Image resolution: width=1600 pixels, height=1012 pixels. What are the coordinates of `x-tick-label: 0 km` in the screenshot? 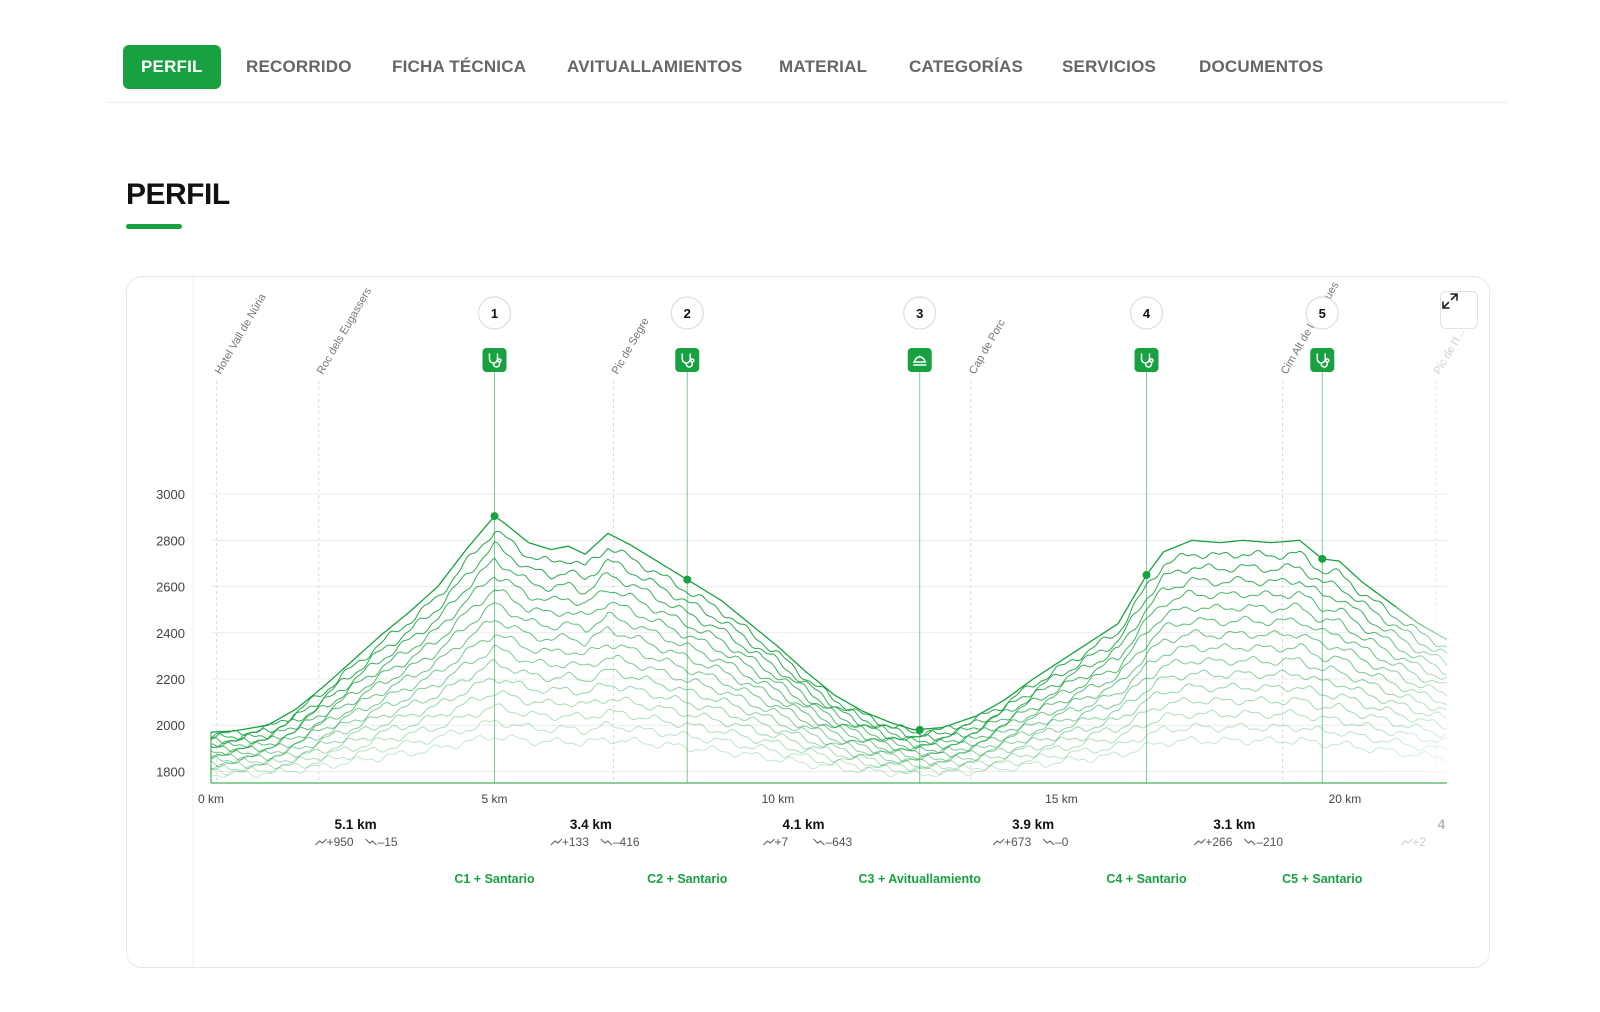 It's located at (211, 799).